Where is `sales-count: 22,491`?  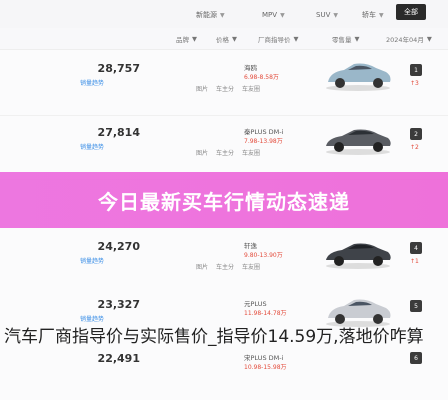
sales-count: 22,491 is located at coordinates (118, 358).